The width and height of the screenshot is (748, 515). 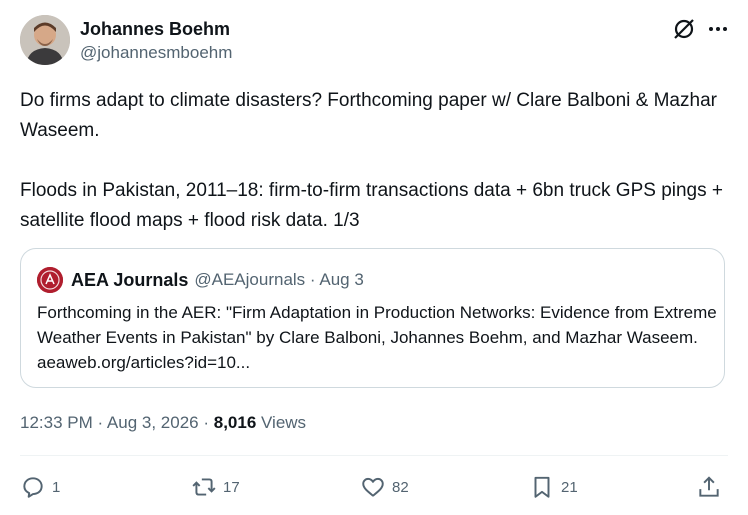 I want to click on views-label: Views, so click(x=281, y=422).